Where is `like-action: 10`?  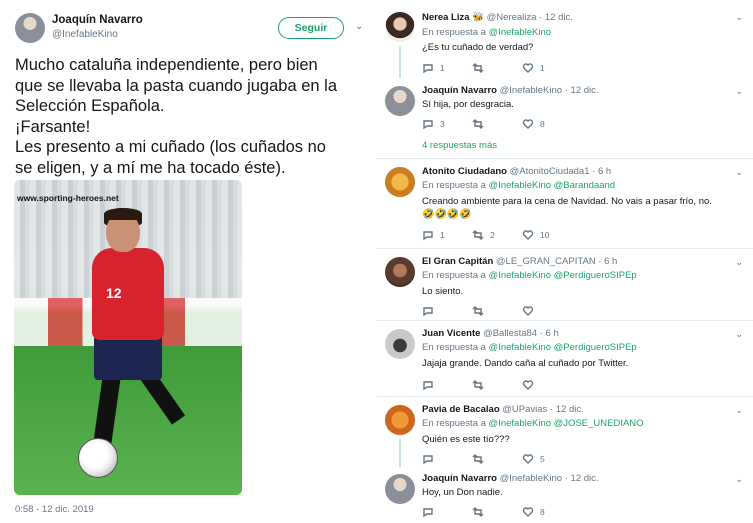
like-action: 10 is located at coordinates (535, 235).